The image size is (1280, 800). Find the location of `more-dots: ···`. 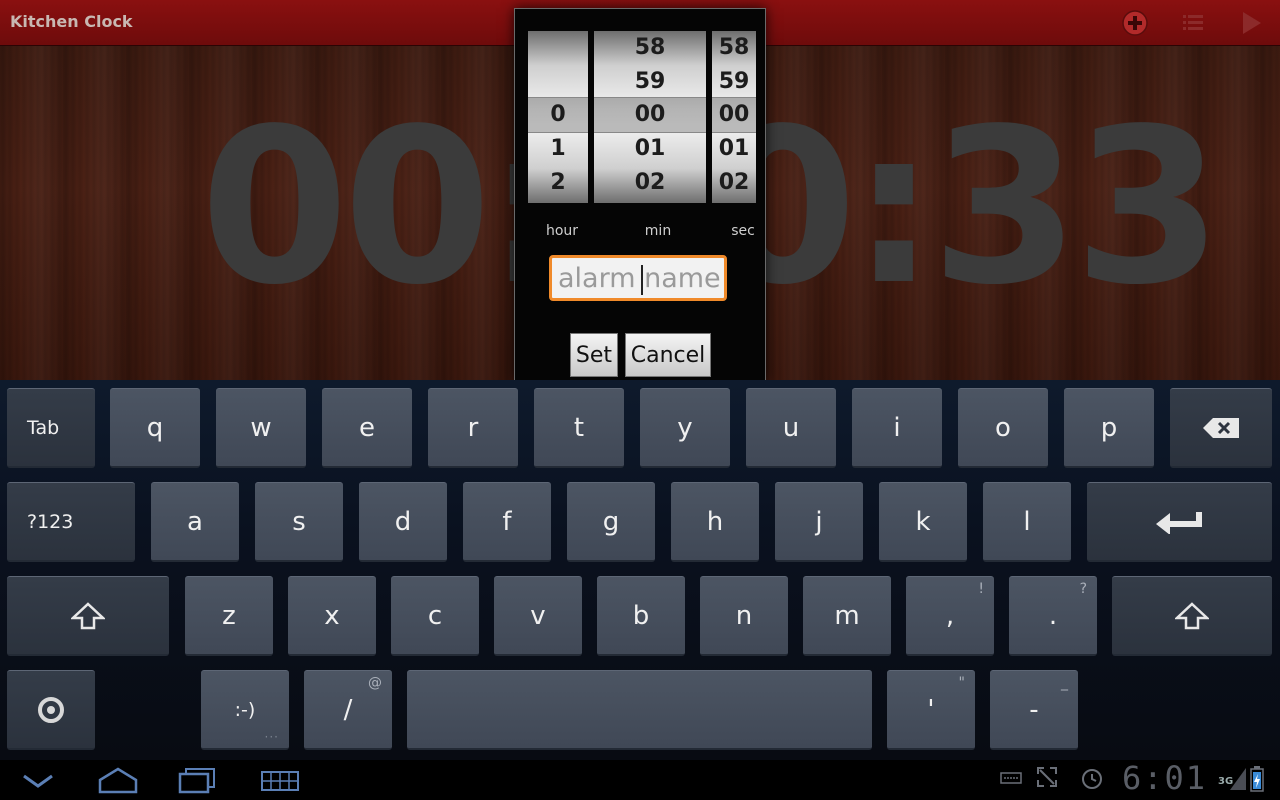

more-dots: ··· is located at coordinates (271, 737).